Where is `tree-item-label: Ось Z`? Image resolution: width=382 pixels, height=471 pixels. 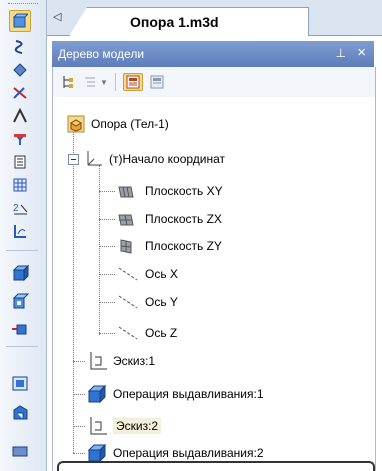 tree-item-label: Ось Z is located at coordinates (161, 333).